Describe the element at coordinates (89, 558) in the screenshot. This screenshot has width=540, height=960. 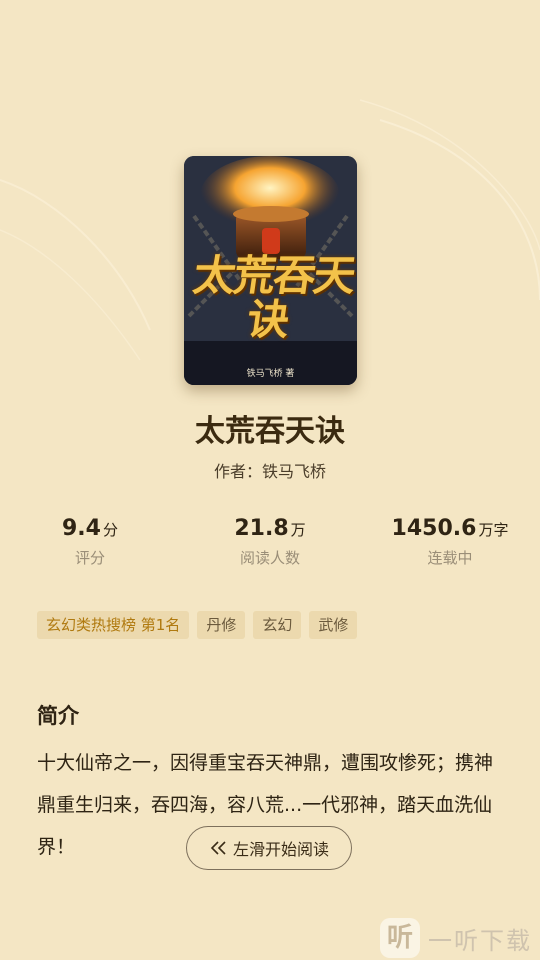
I see `stat-rating-label: 评分` at that location.